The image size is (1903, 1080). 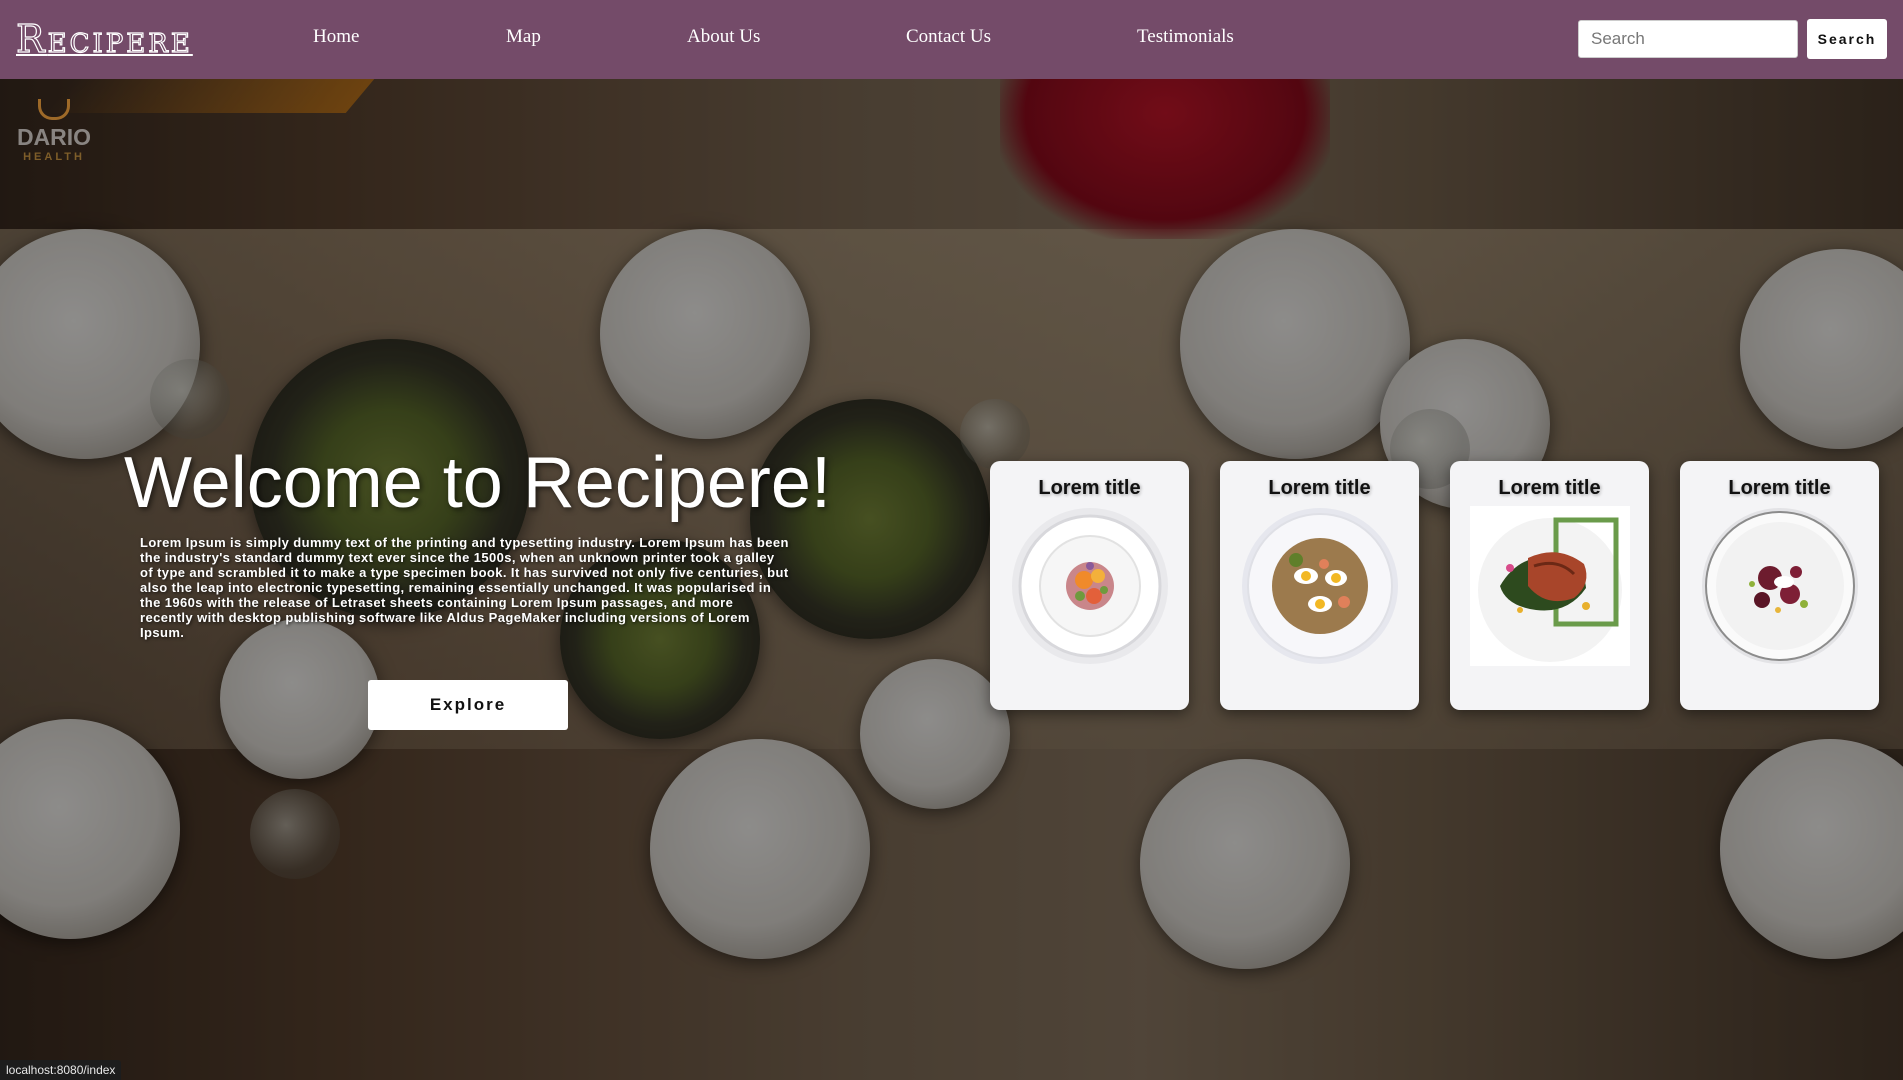 I want to click on hero-title: Welcome to Recipere!, so click(x=477, y=483).